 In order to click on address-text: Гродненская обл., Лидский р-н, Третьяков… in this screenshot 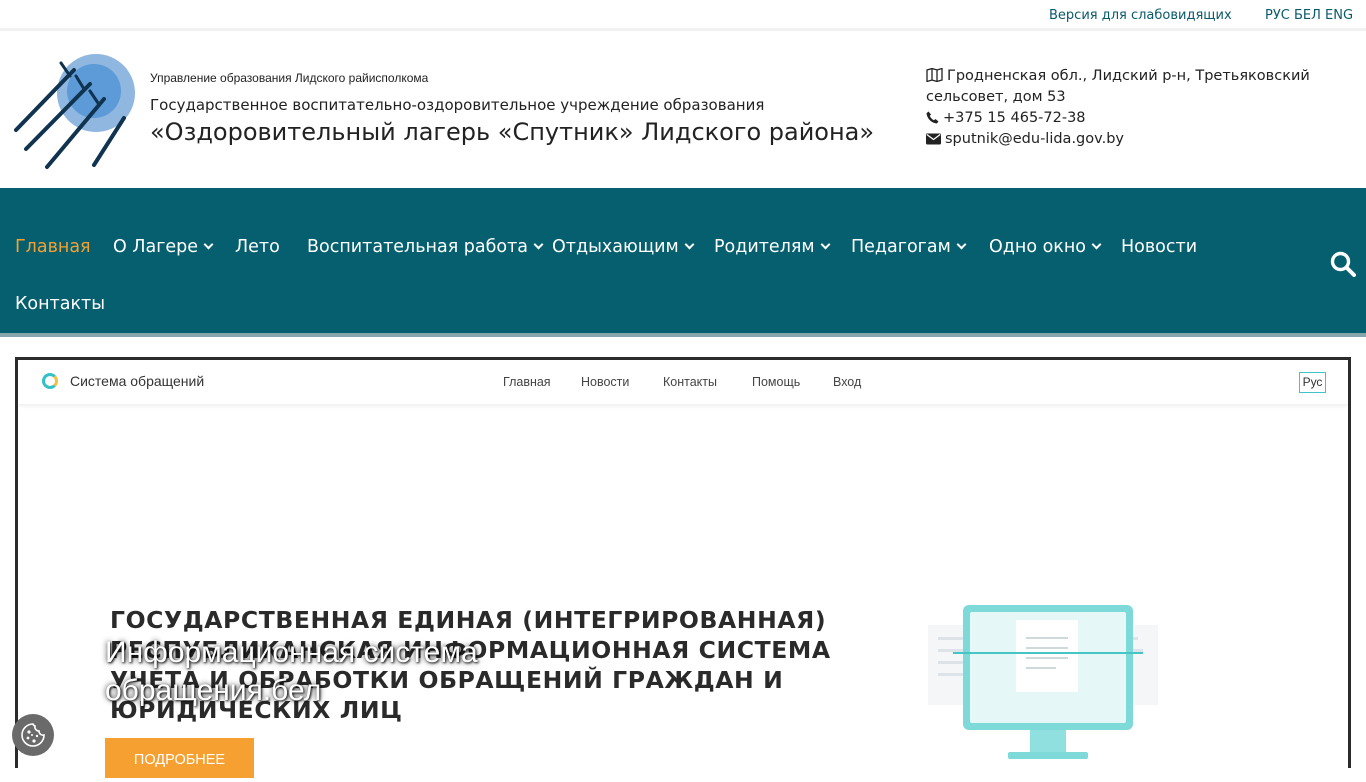, I will do `click(1118, 86)`.